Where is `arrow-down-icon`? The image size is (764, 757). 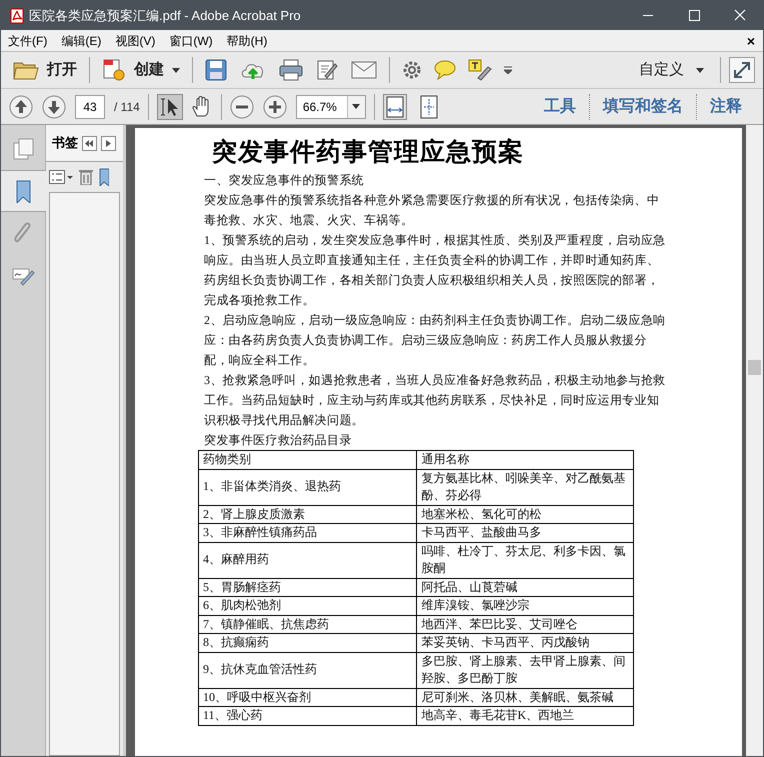
arrow-down-icon is located at coordinates (54, 106).